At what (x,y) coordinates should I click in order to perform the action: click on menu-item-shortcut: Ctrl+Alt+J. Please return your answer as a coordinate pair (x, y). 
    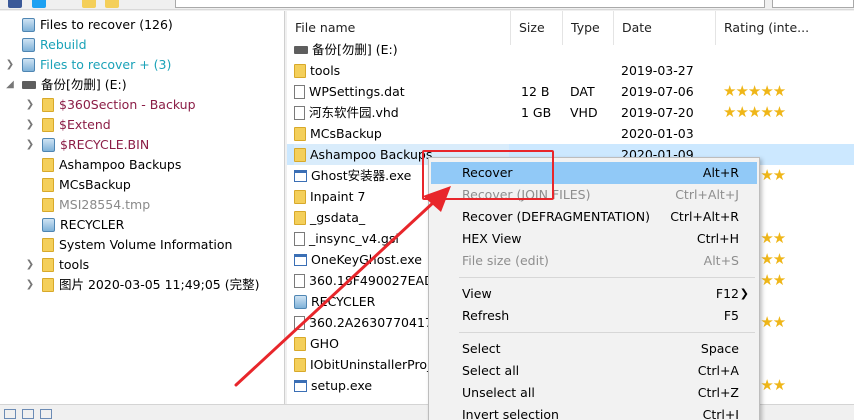
    Looking at the image, I should click on (707, 194).